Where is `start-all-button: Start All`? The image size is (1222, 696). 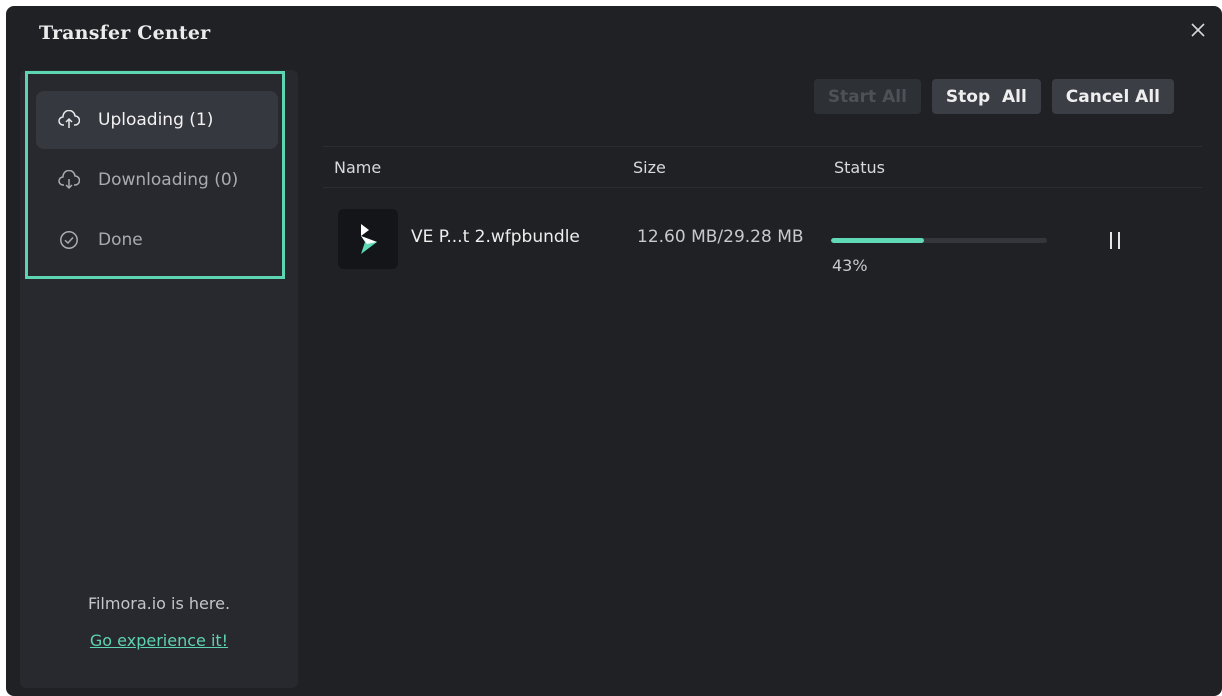 start-all-button: Start All is located at coordinates (867, 96).